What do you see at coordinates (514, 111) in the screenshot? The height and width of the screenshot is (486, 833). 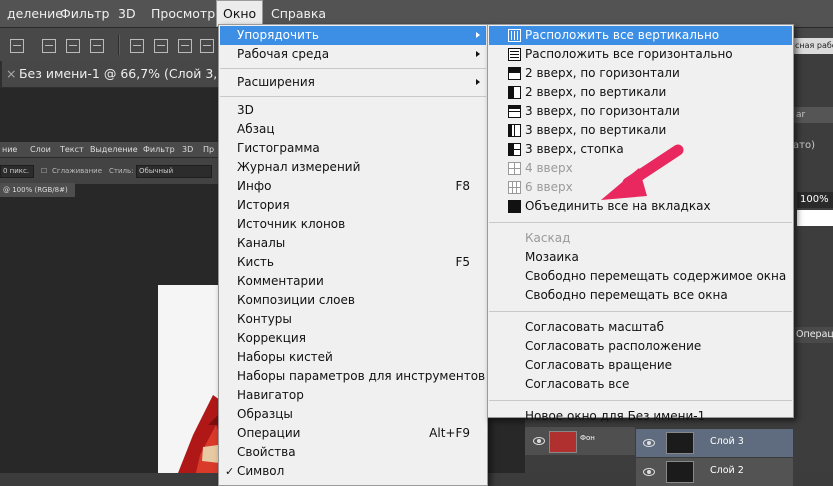 I see `three-up-horizontal-icon` at bounding box center [514, 111].